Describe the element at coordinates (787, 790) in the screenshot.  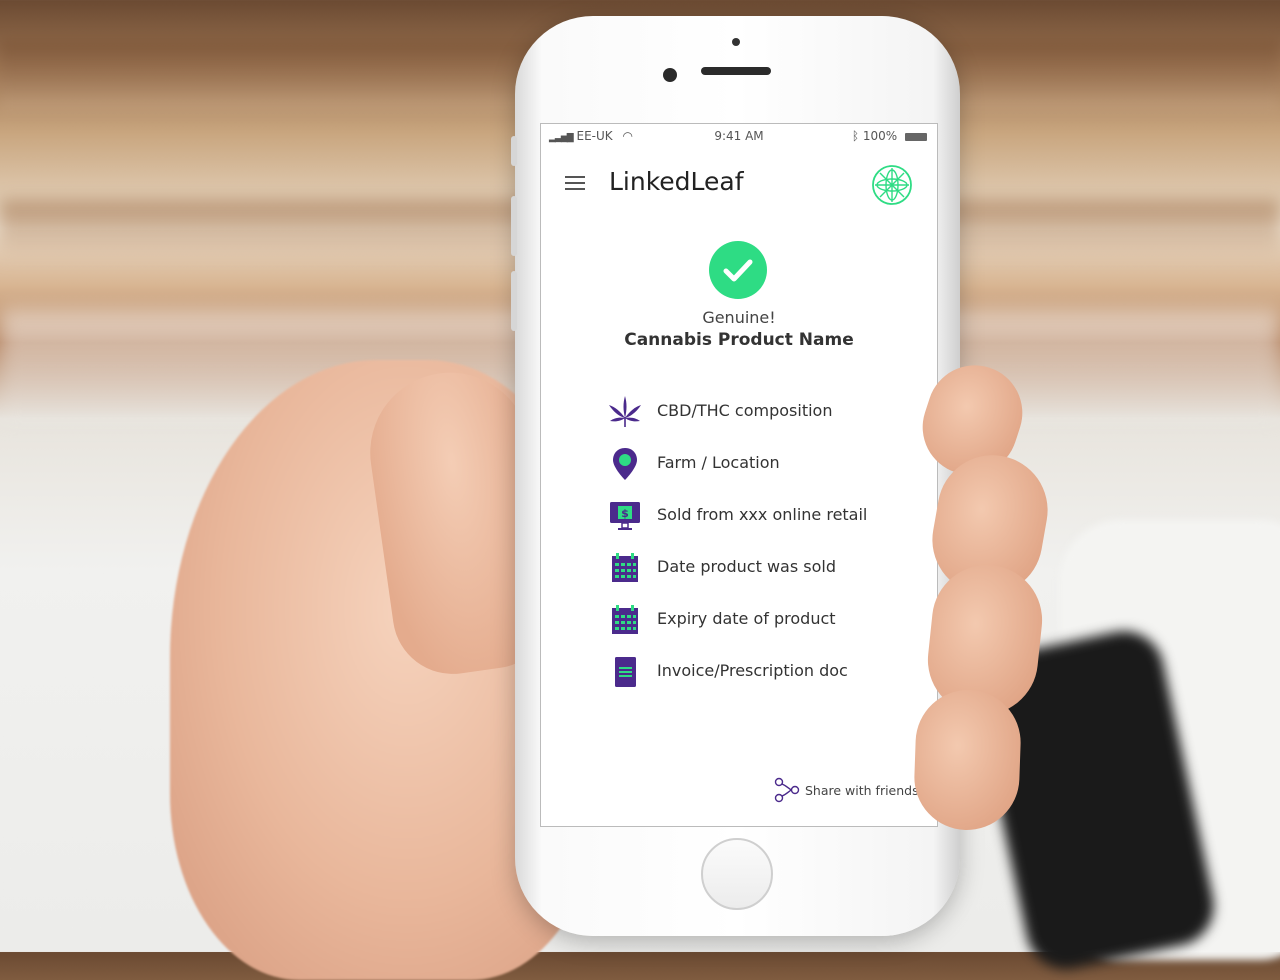
I see `share-icon` at that location.